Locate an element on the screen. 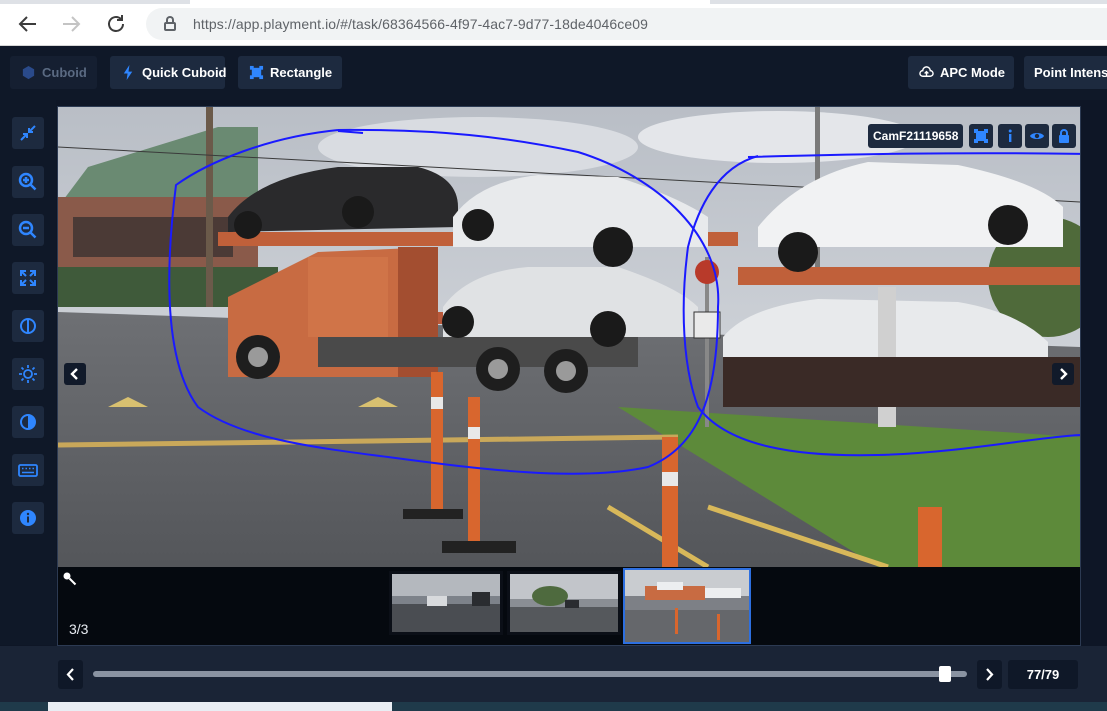 The image size is (1107, 711). split-view-button is located at coordinates (28, 326).